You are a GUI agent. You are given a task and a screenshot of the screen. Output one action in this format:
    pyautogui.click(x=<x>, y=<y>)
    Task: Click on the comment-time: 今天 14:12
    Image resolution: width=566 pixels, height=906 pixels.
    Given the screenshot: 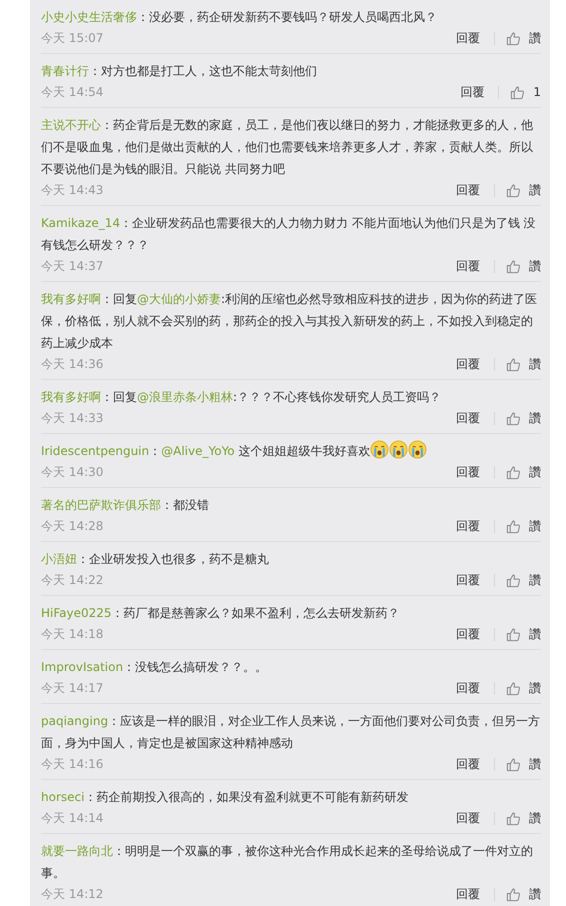 What is the action you would take?
    pyautogui.click(x=72, y=894)
    